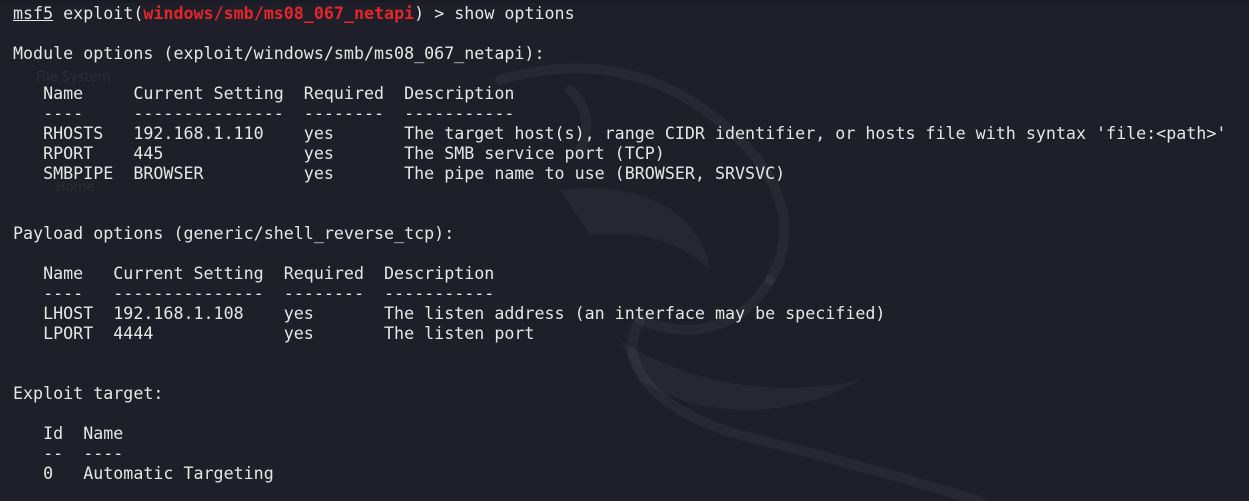  I want to click on exploit-target-table-header: Id Name, so click(68, 433).